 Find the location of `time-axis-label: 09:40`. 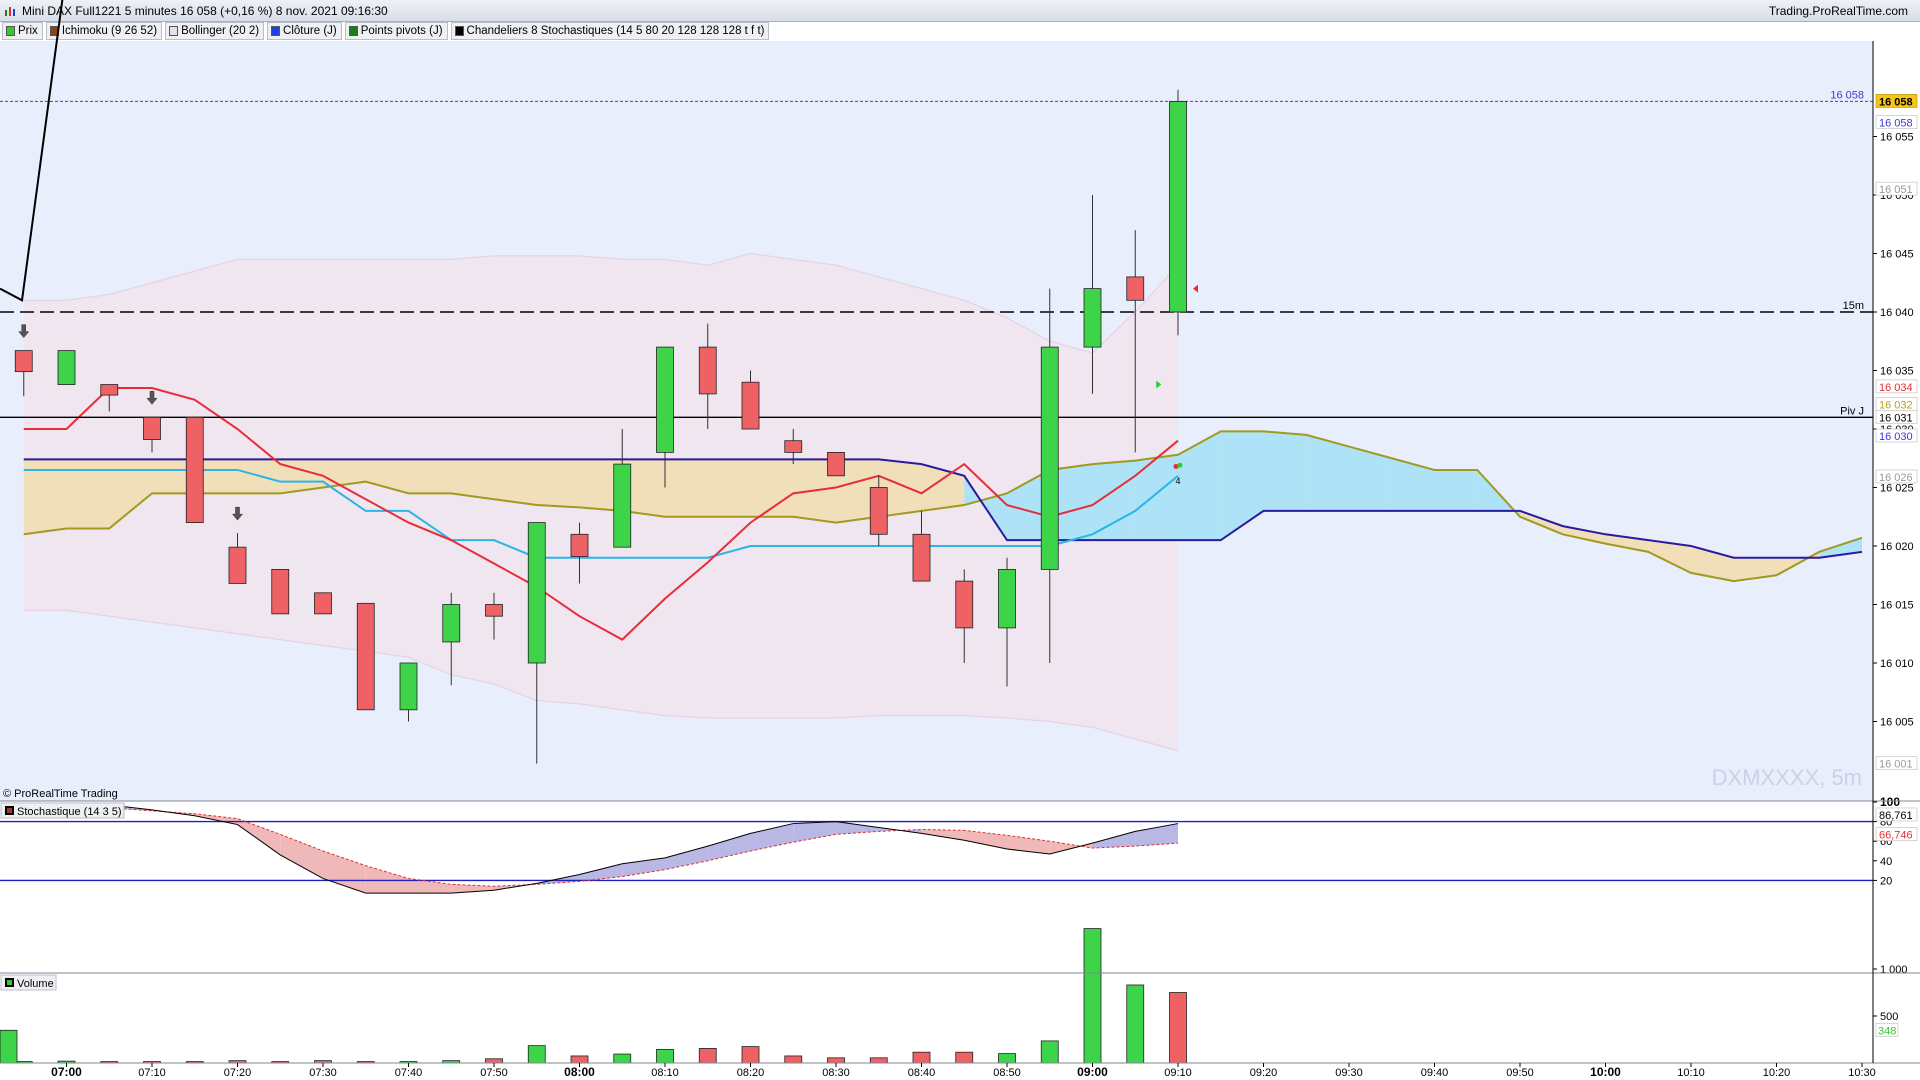

time-axis-label: 09:40 is located at coordinates (1435, 1073).